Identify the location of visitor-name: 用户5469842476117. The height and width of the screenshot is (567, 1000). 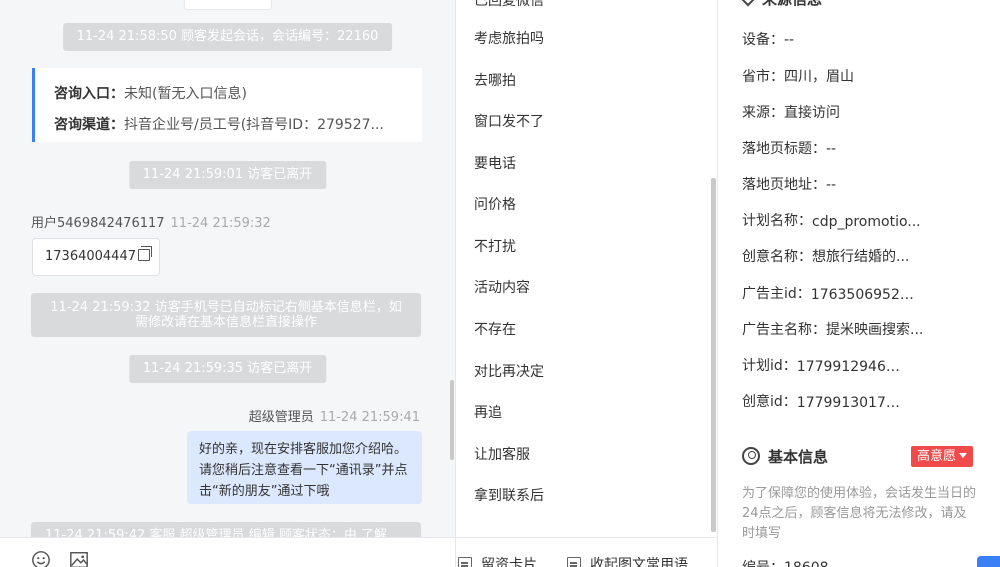
(98, 223).